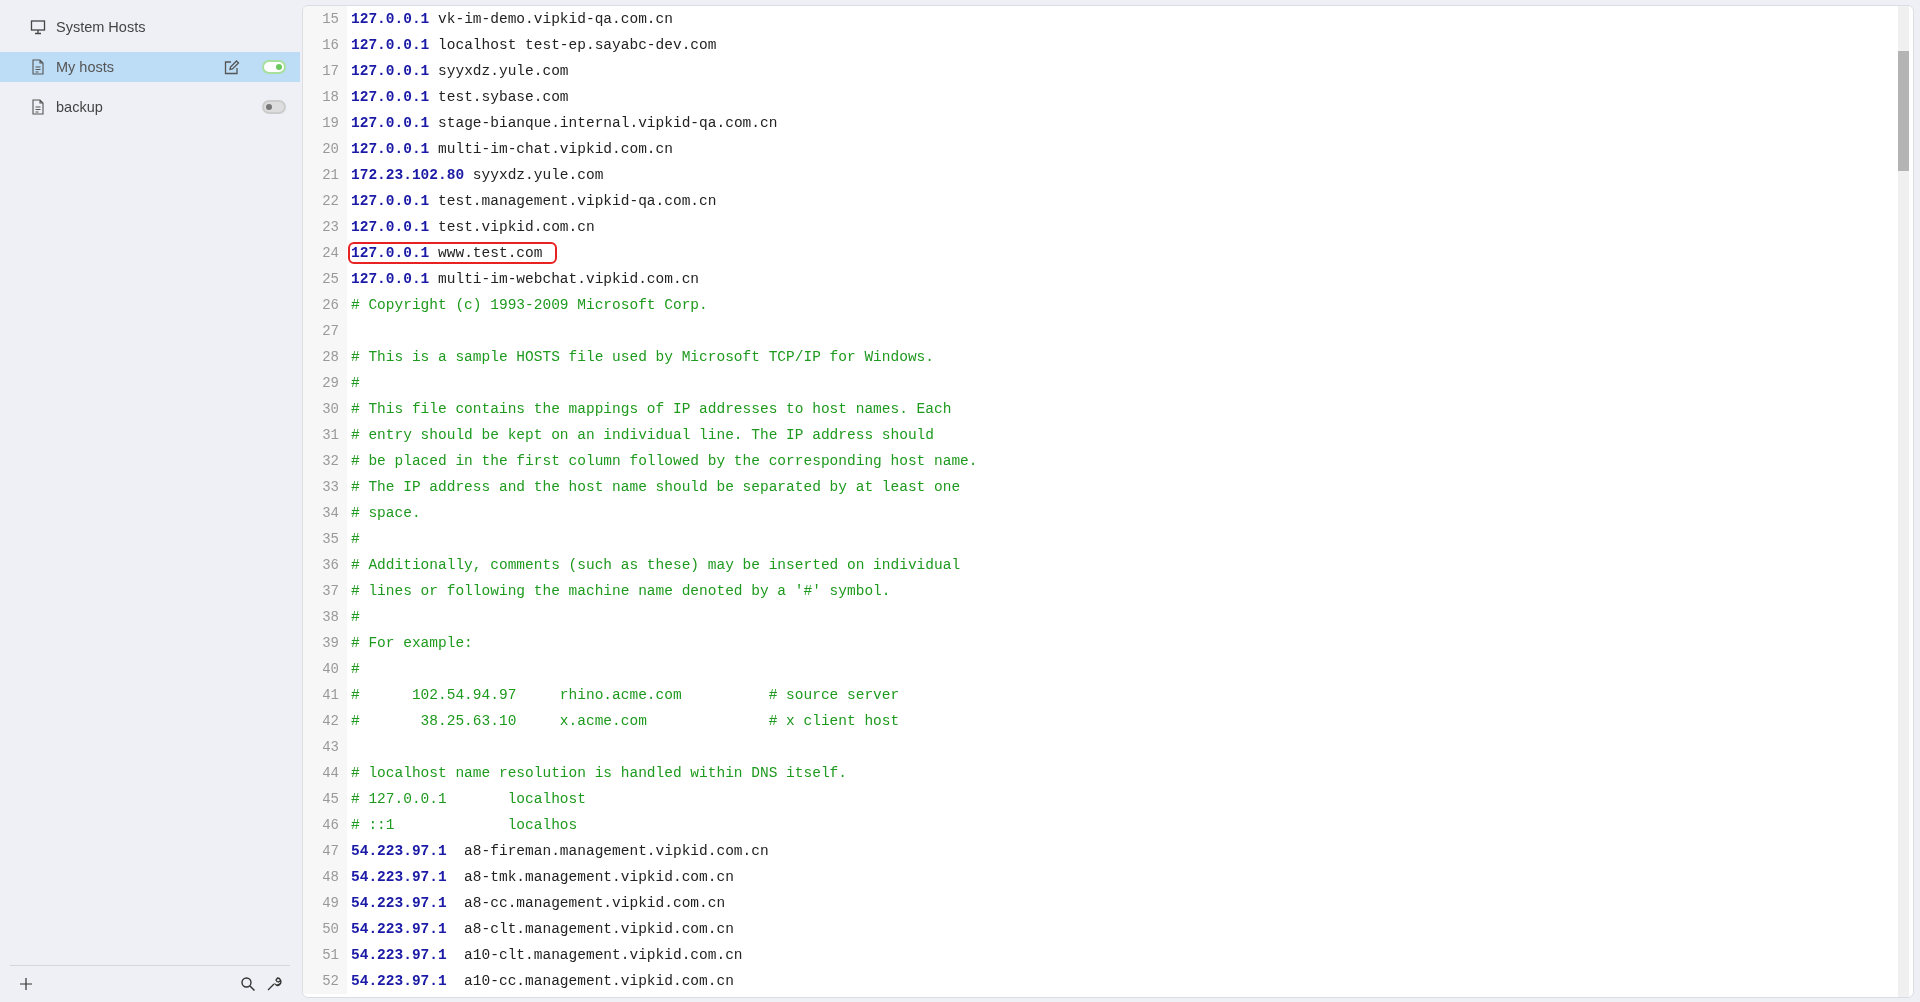 The height and width of the screenshot is (1002, 1920). Describe the element at coordinates (325, 721) in the screenshot. I see `line-number: 42` at that location.